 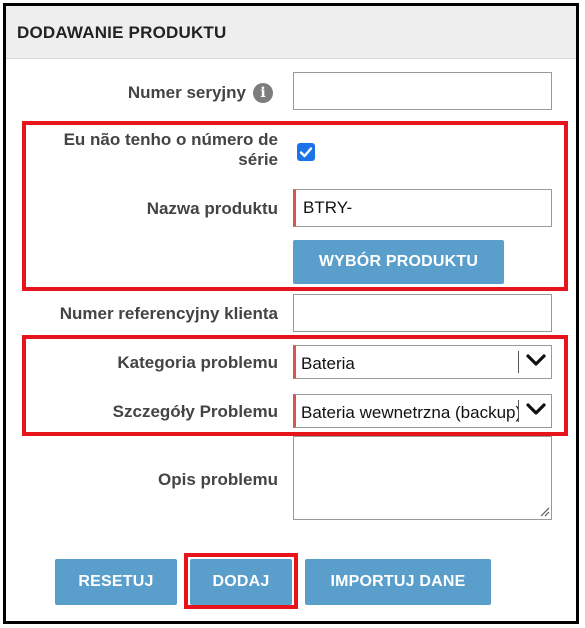 I want to click on problem-description-label: Opis problemu, so click(x=218, y=479).